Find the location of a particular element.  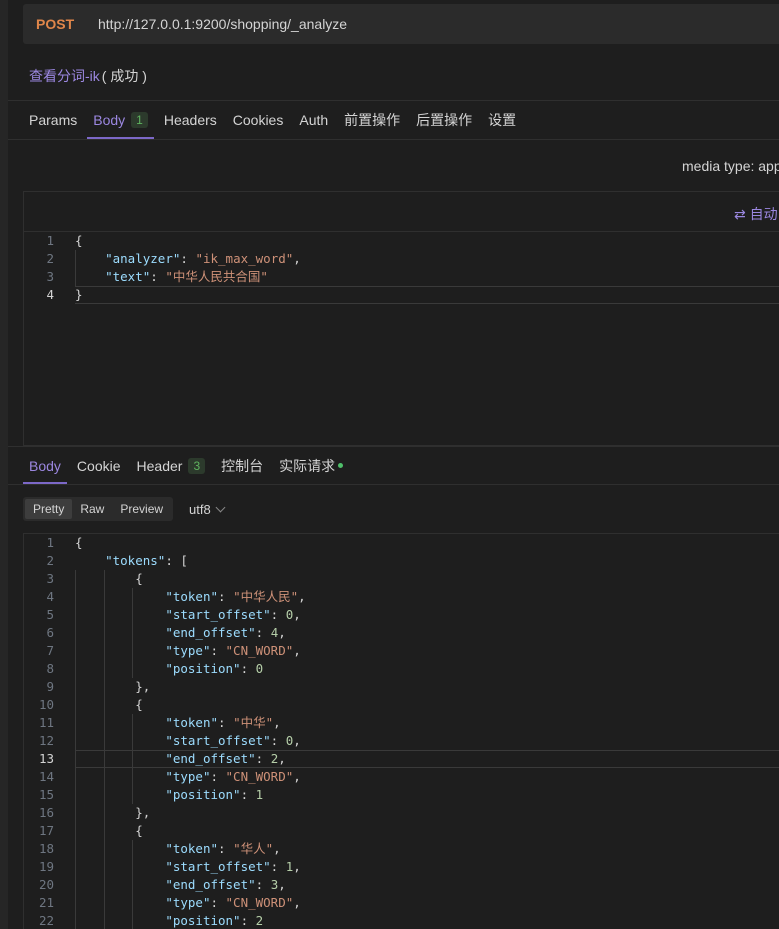

auto-format-button: ⇄ 自动 is located at coordinates (756, 214).